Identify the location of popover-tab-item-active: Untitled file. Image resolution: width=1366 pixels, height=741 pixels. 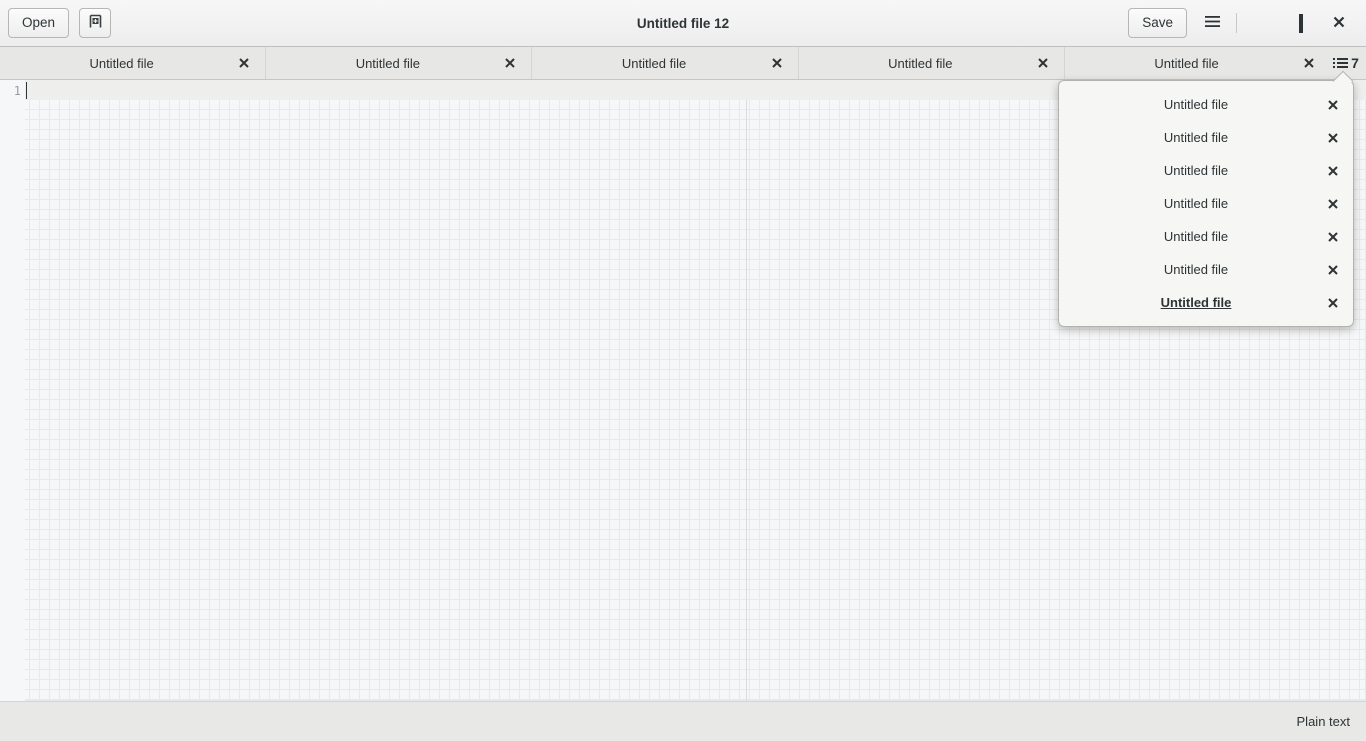
(1206, 302).